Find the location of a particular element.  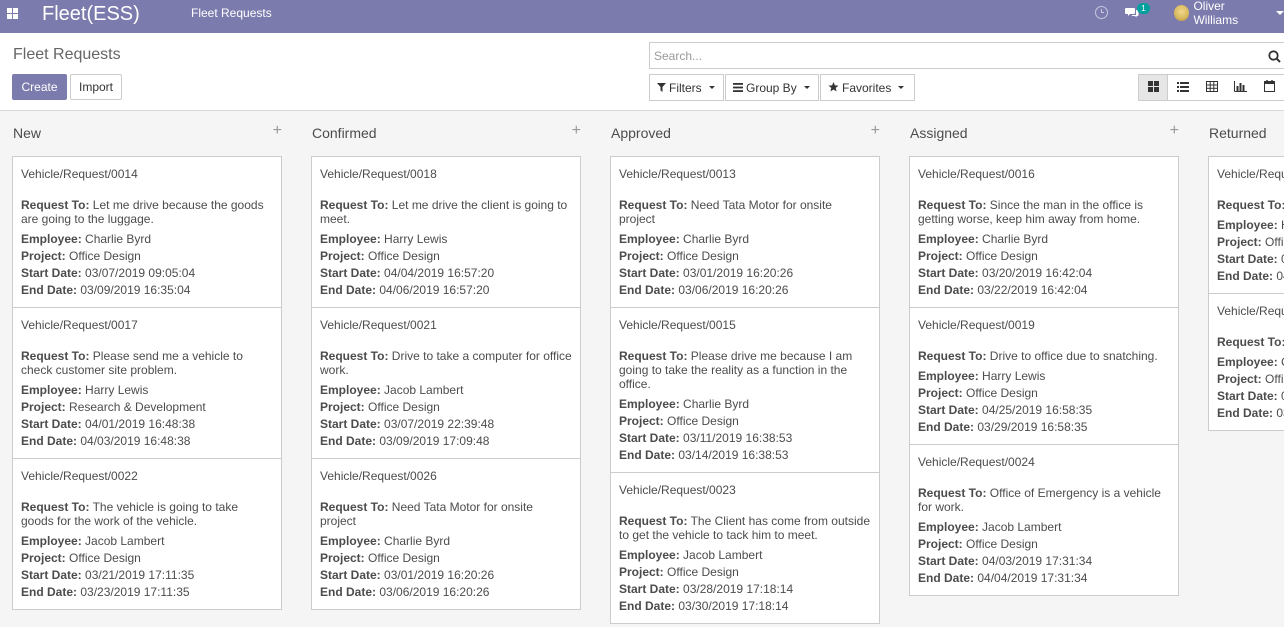

field-value: 03 is located at coordinates (1280, 413).